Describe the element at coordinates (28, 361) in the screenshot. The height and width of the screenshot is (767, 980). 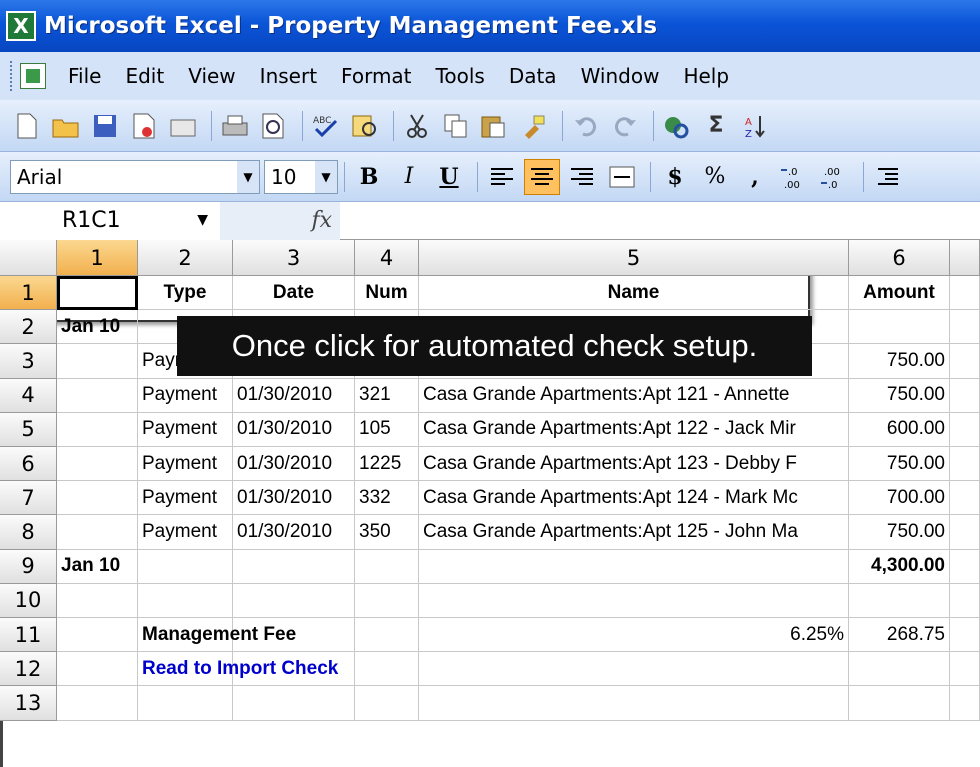
I see `row-header: 3` at that location.